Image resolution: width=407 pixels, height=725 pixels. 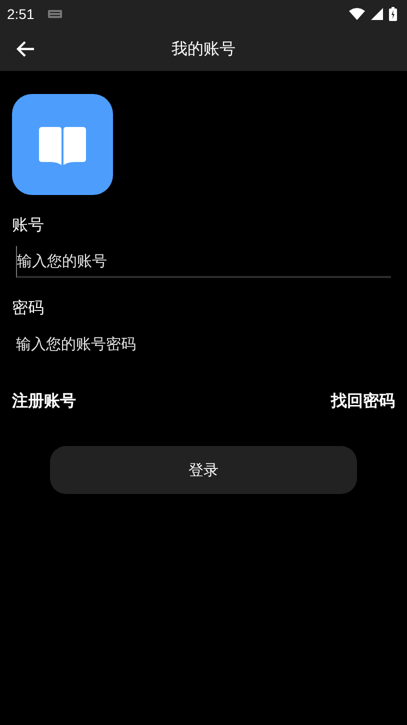 I want to click on field-label: 密码, so click(x=28, y=308).